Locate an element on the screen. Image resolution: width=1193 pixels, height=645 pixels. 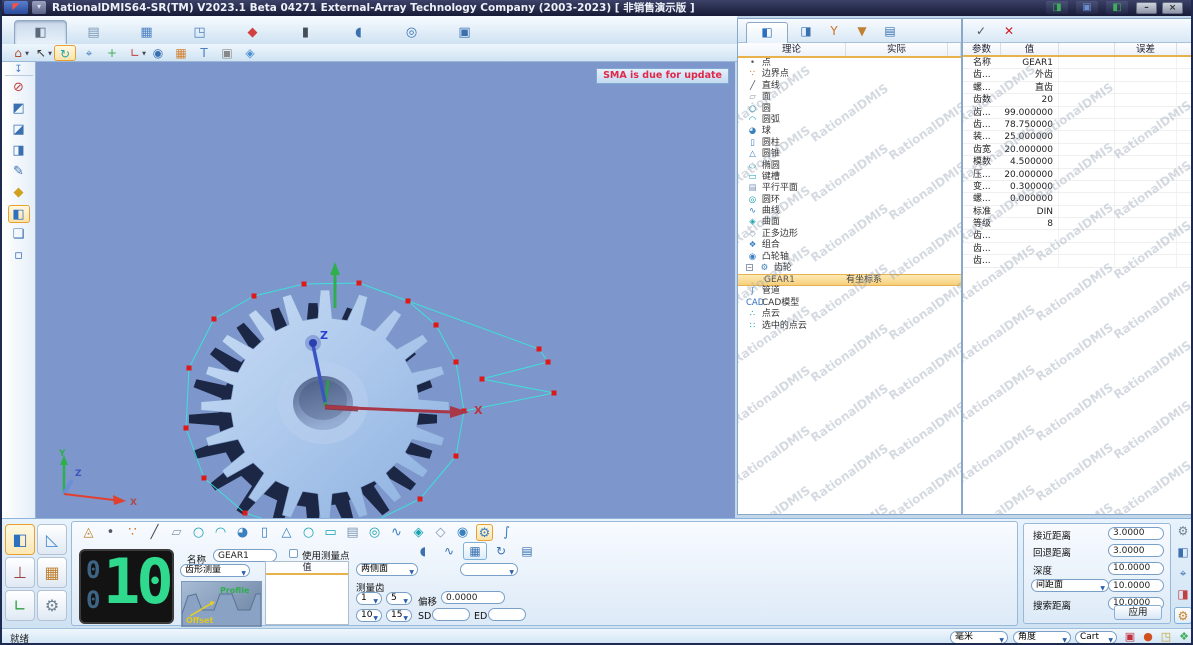
angle-units-select: 角度 is located at coordinates (1042, 637).